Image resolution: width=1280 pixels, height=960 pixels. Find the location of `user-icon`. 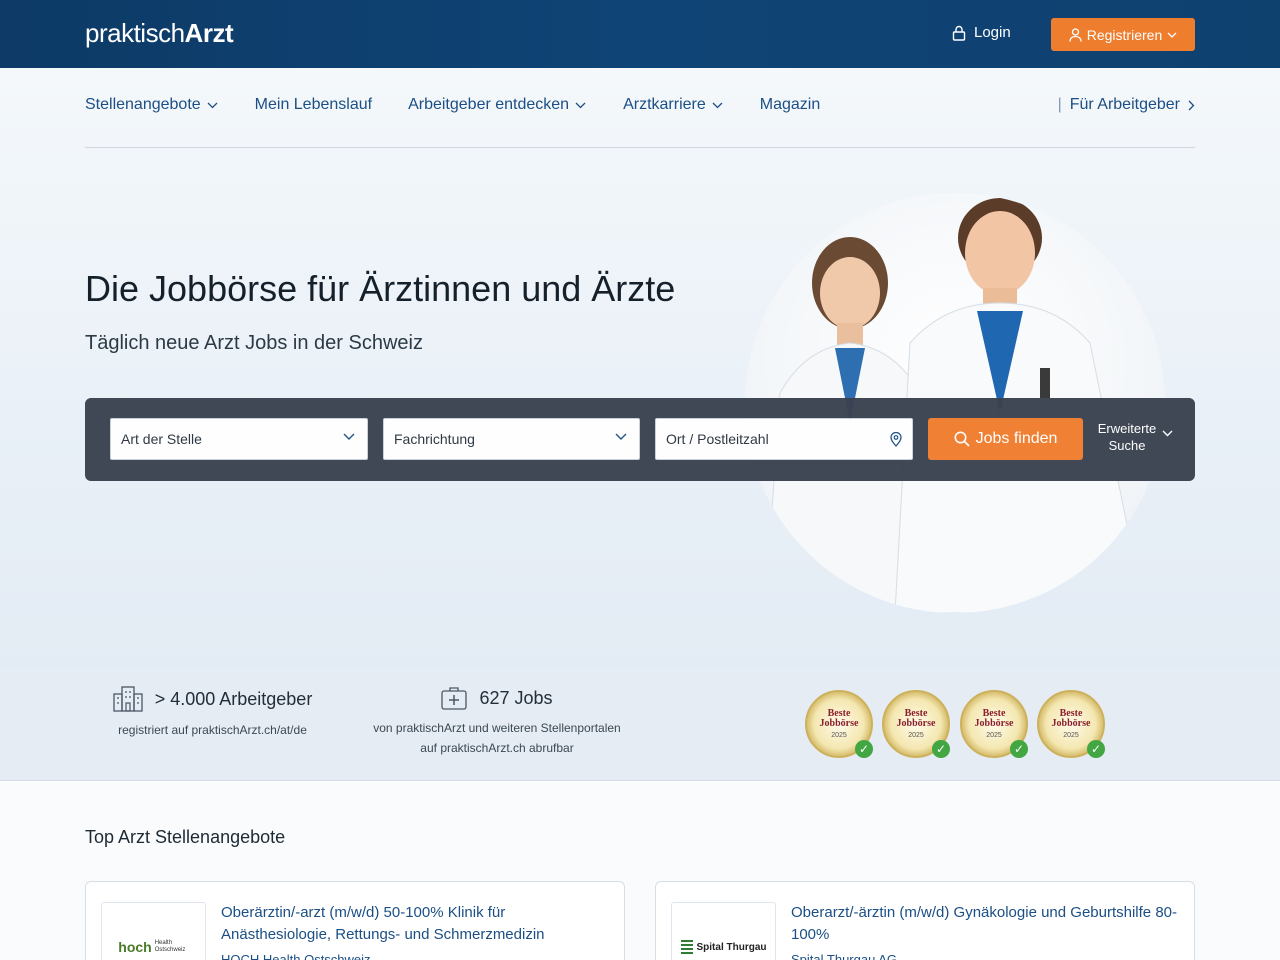

user-icon is located at coordinates (1075, 34).